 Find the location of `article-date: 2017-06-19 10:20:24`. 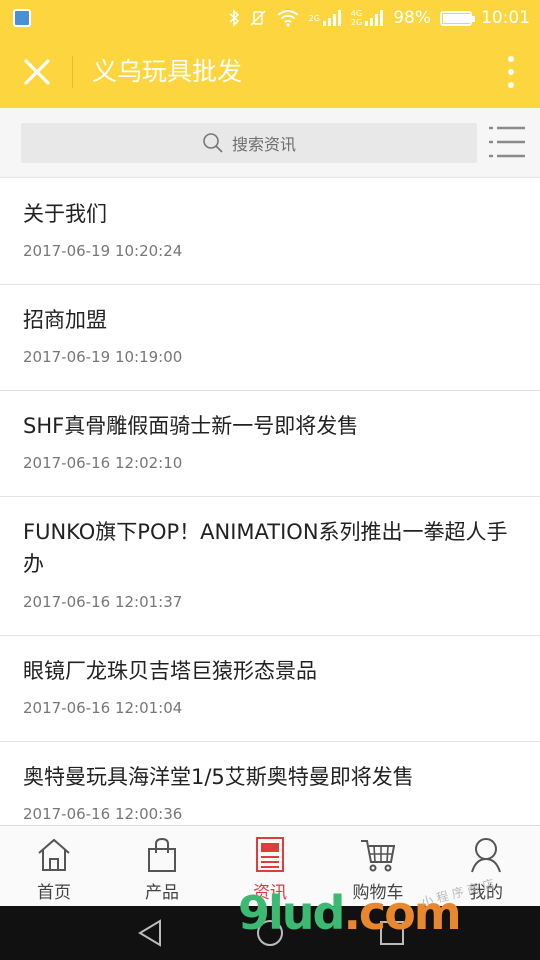

article-date: 2017-06-19 10:20:24 is located at coordinates (103, 251).